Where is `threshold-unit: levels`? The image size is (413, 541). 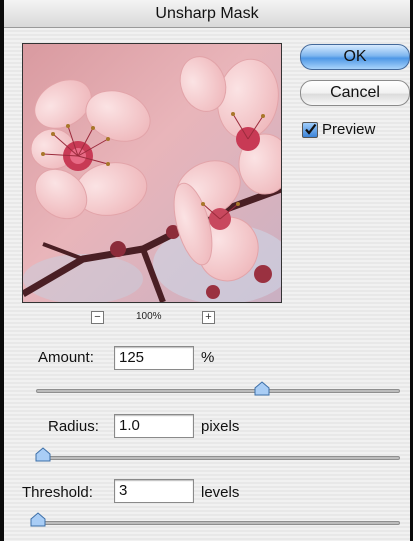 threshold-unit: levels is located at coordinates (220, 492).